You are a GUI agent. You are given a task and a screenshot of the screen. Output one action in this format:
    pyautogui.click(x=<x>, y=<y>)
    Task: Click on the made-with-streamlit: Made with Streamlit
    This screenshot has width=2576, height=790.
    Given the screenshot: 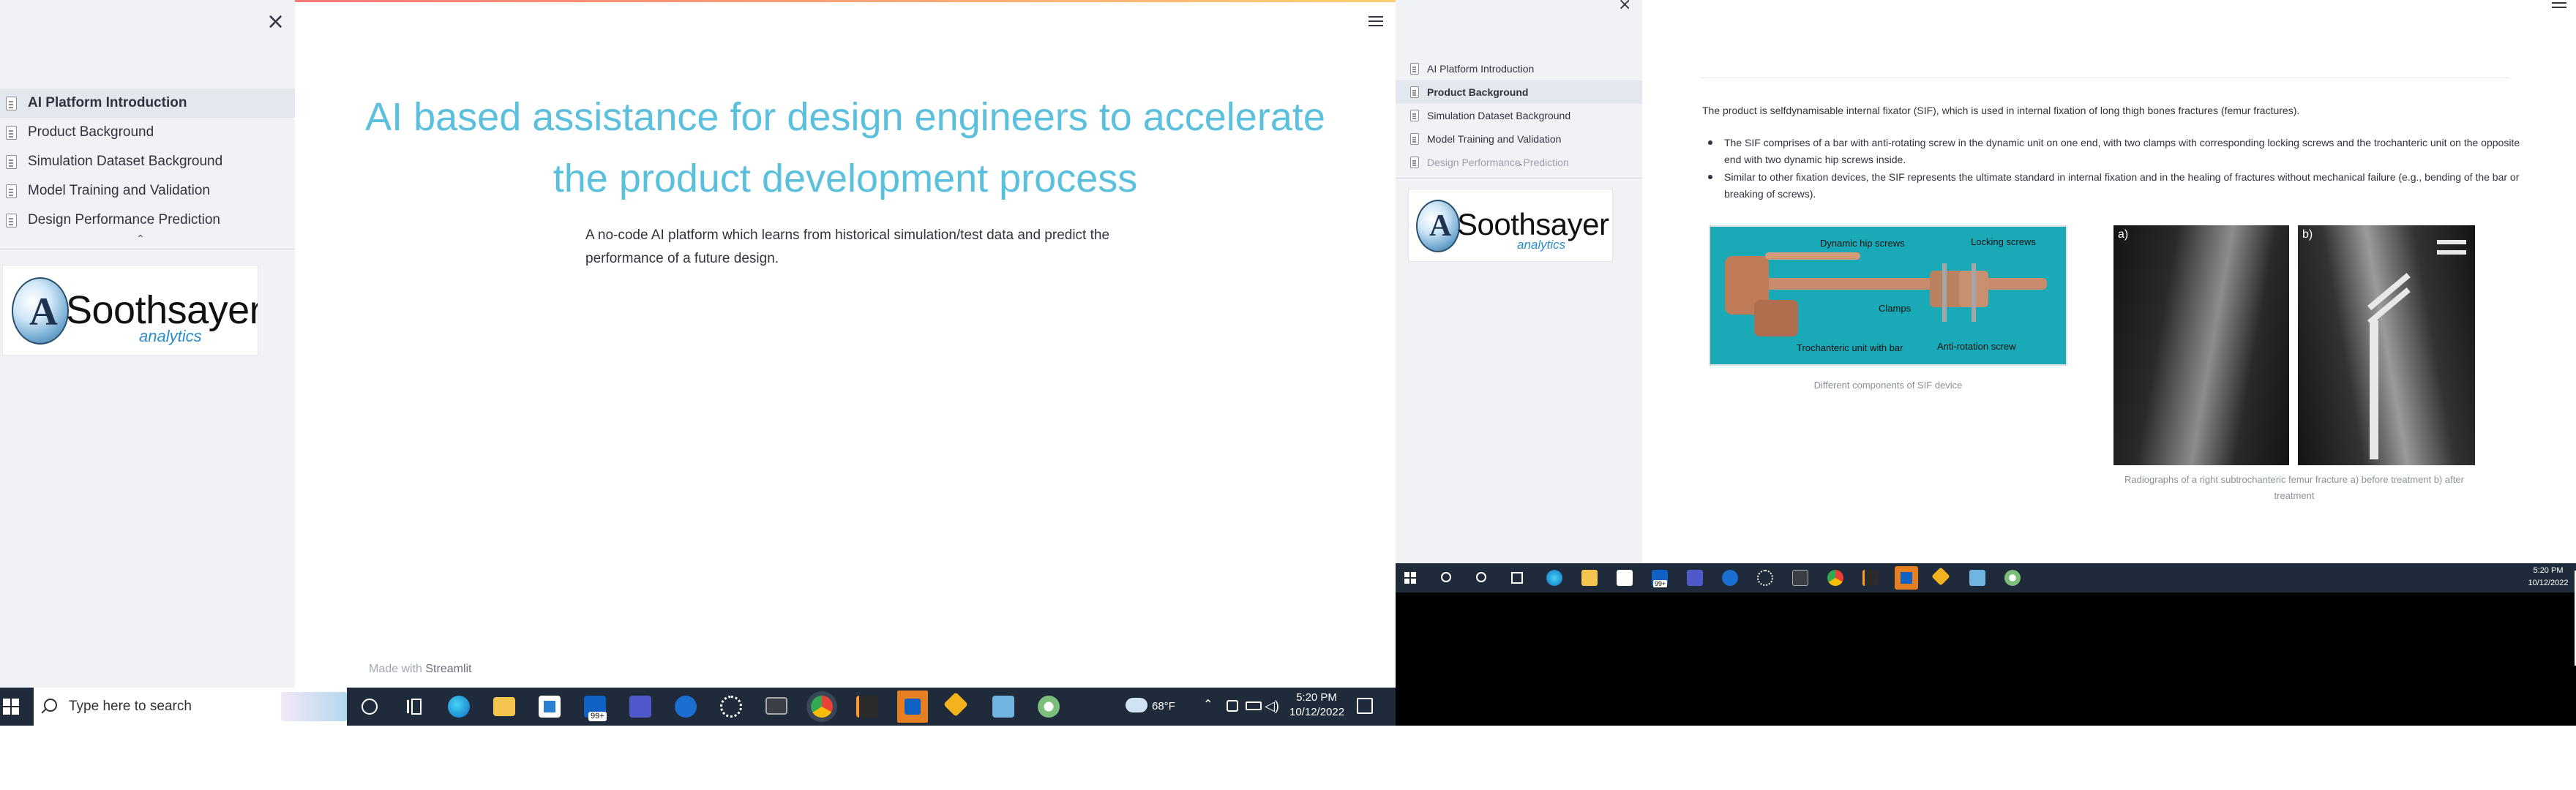 What is the action you would take?
    pyautogui.click(x=420, y=669)
    